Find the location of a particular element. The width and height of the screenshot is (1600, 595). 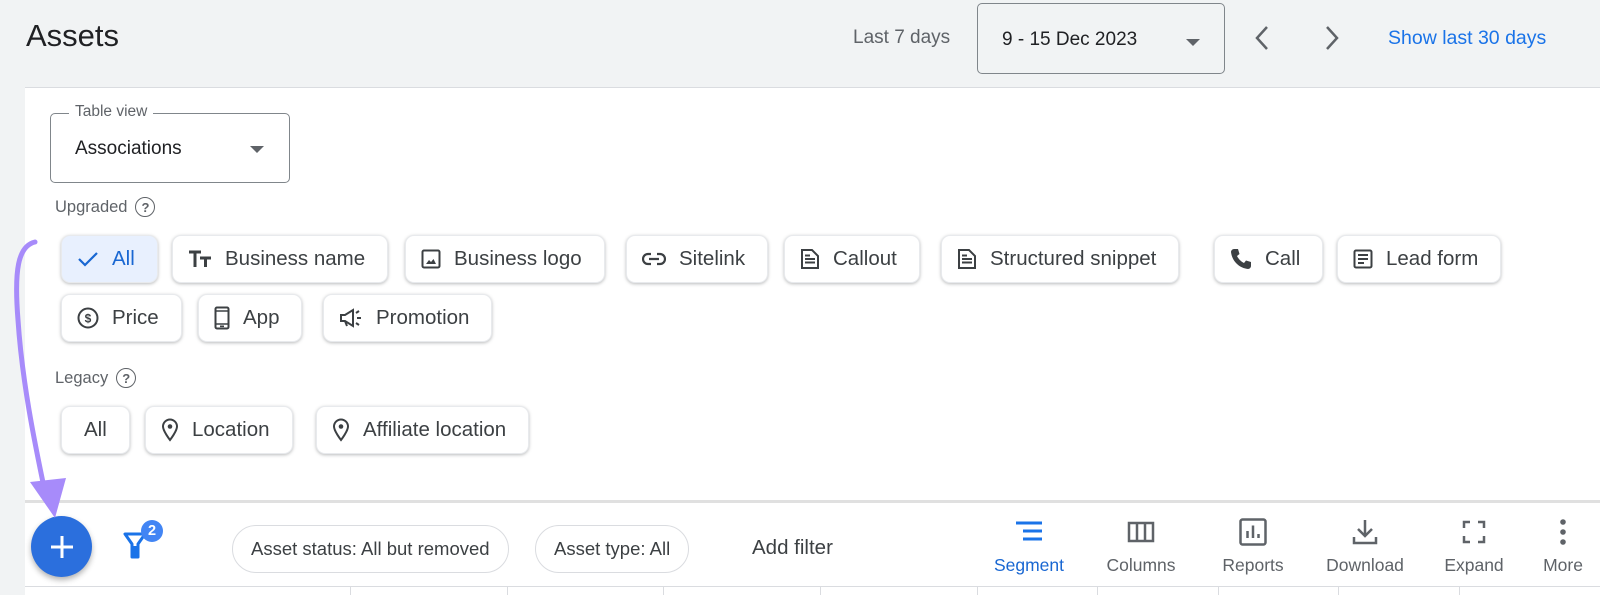

tool-label: Segment is located at coordinates (1029, 565).